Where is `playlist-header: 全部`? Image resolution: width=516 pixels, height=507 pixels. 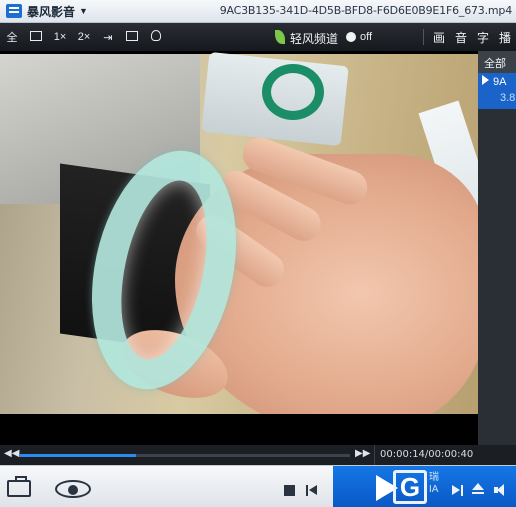 playlist-header: 全部 is located at coordinates (497, 62).